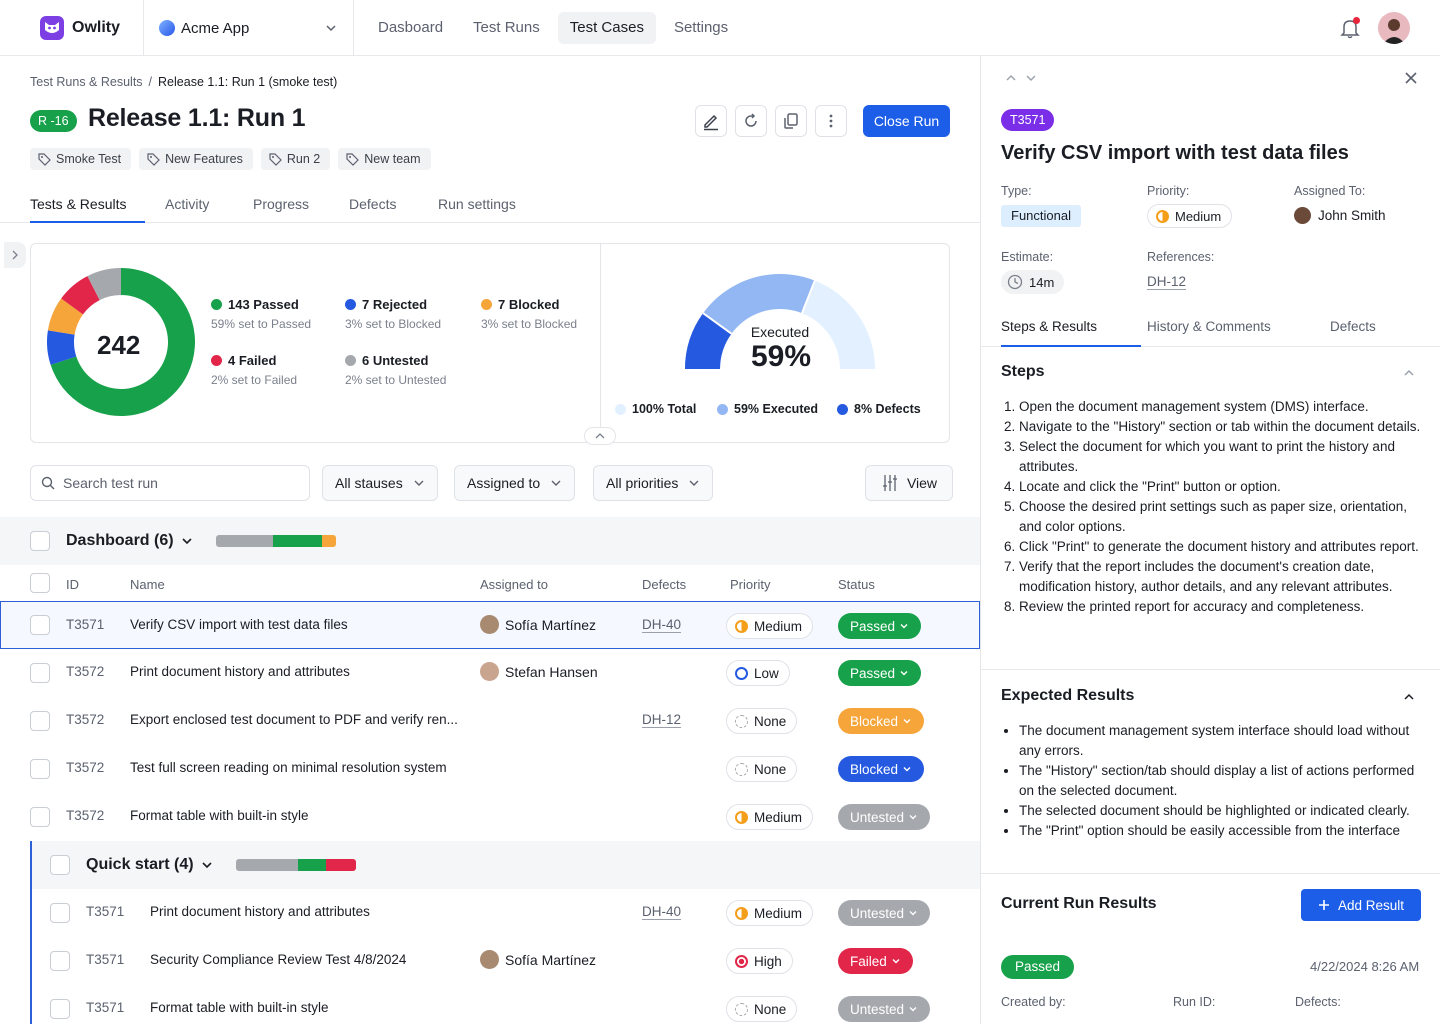 This screenshot has height=1024, width=1440. What do you see at coordinates (711, 121) in the screenshot?
I see `edit-button` at bounding box center [711, 121].